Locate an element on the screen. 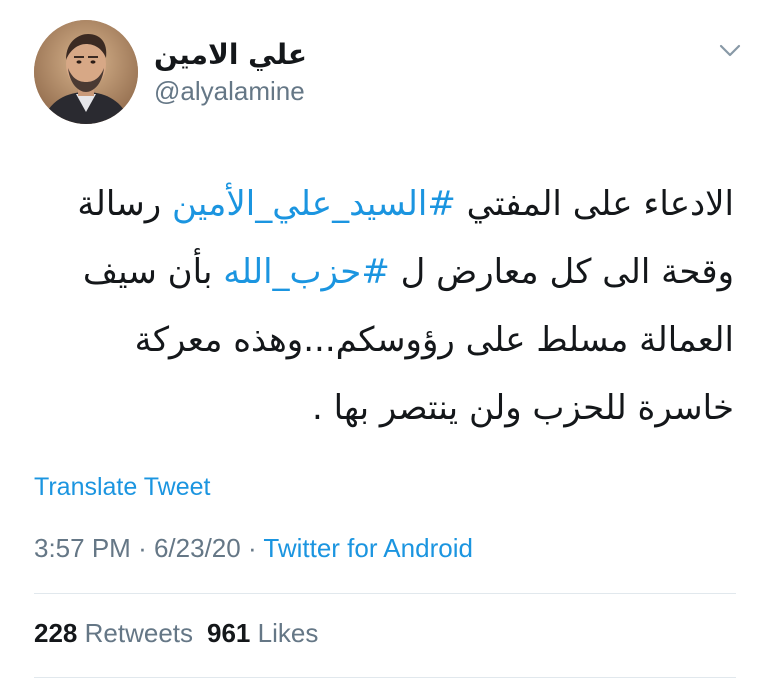 The width and height of the screenshot is (768, 689). tweet-stats: 228 Retweets 961 Likes is located at coordinates (176, 633).